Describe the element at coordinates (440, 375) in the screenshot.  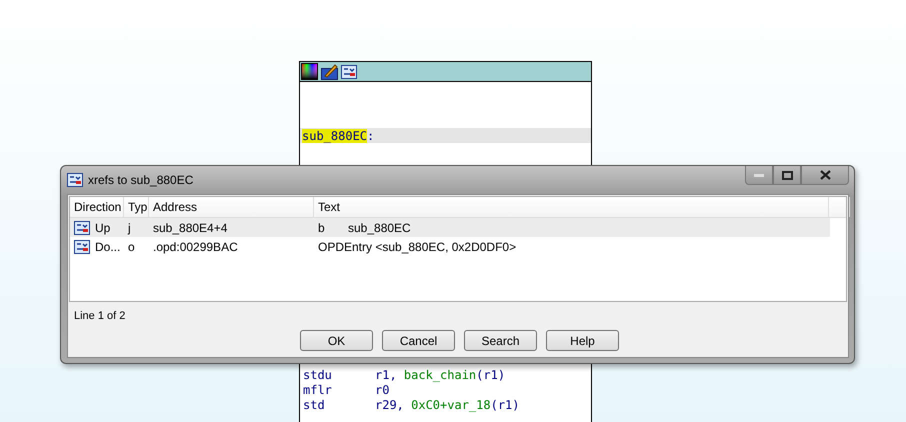
I see `instruction-operands: r1, back_chain(r1)` at that location.